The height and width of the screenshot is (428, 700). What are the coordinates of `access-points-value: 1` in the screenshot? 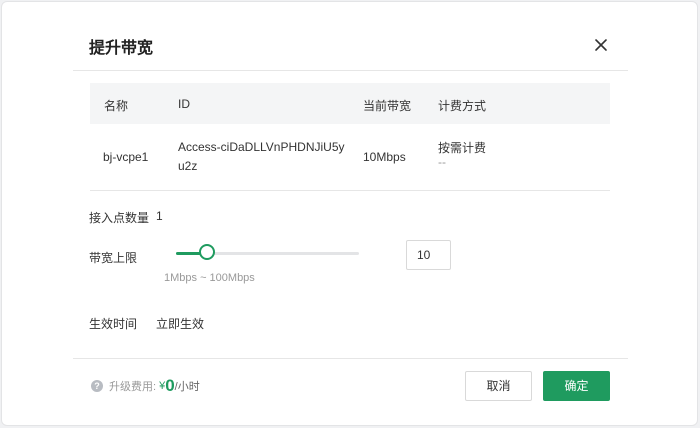 It's located at (159, 216).